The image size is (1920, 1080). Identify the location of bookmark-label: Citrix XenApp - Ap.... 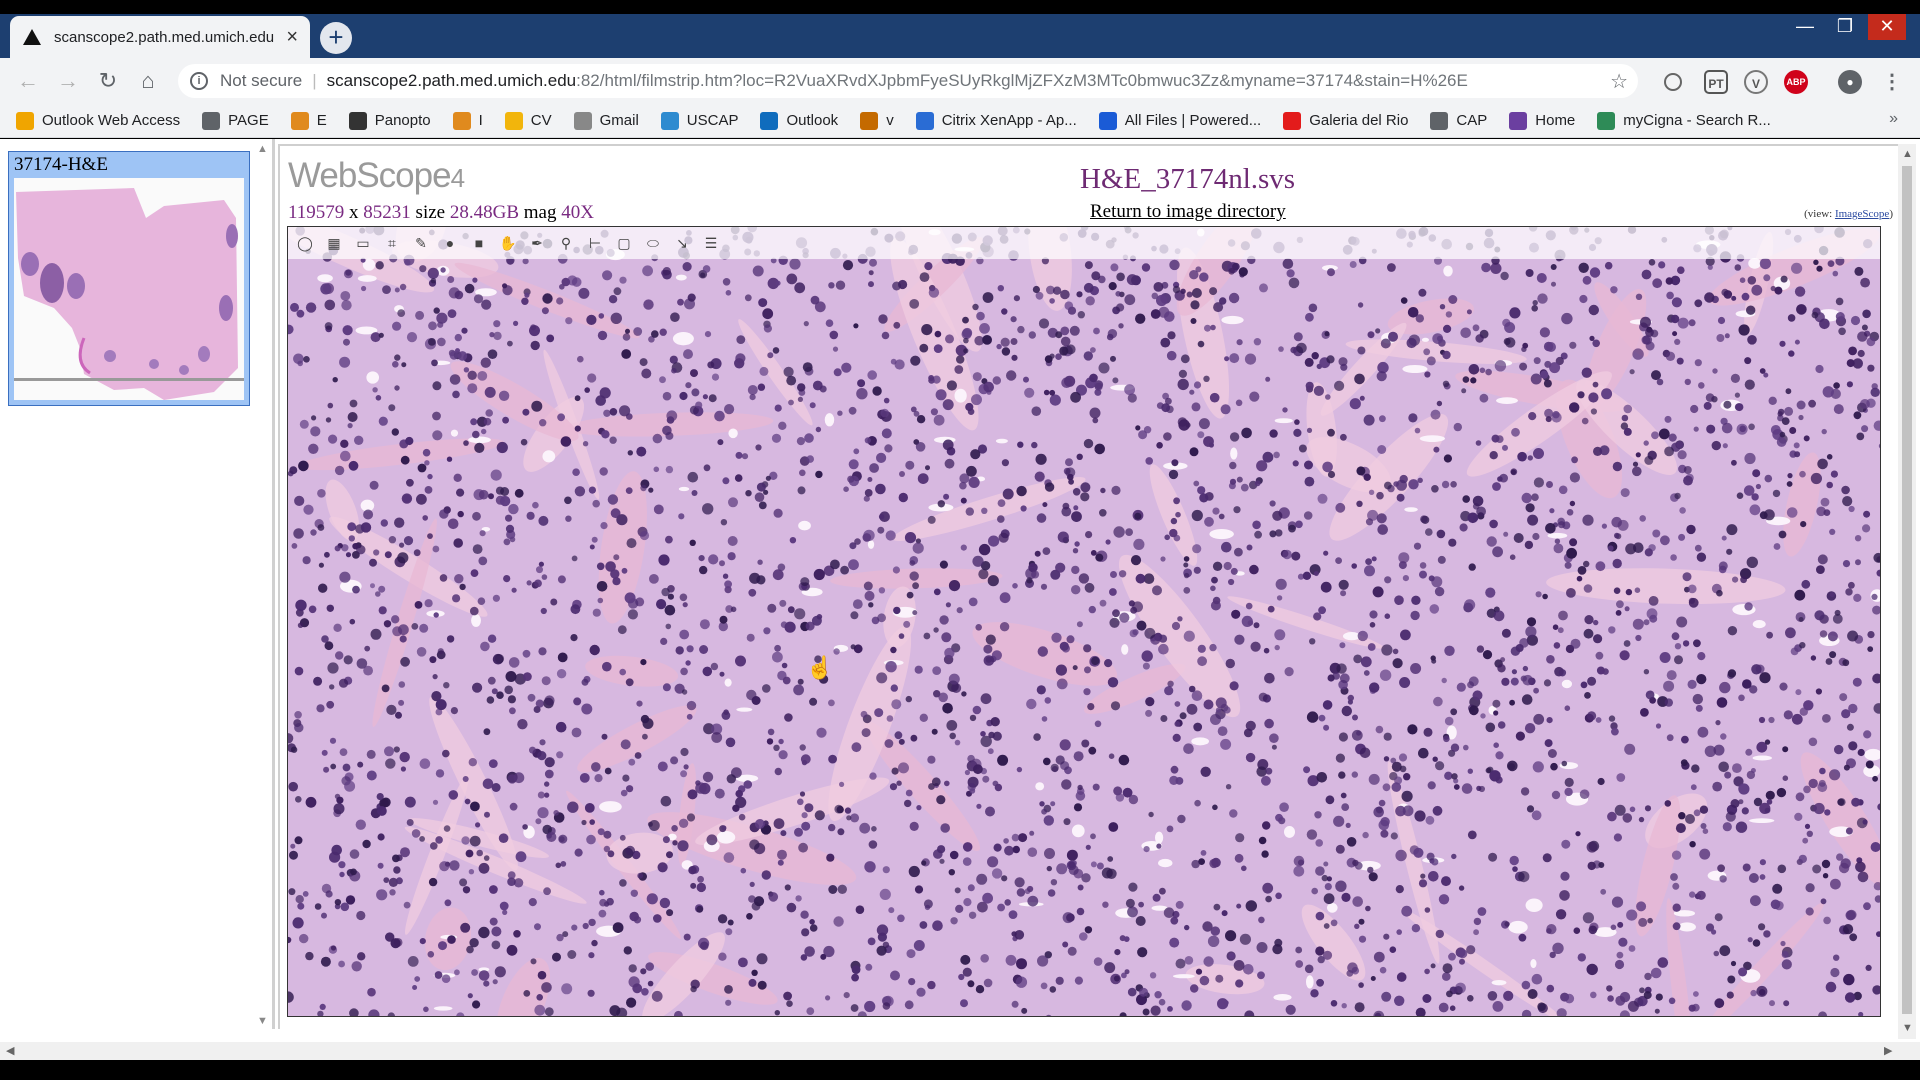
(1009, 120).